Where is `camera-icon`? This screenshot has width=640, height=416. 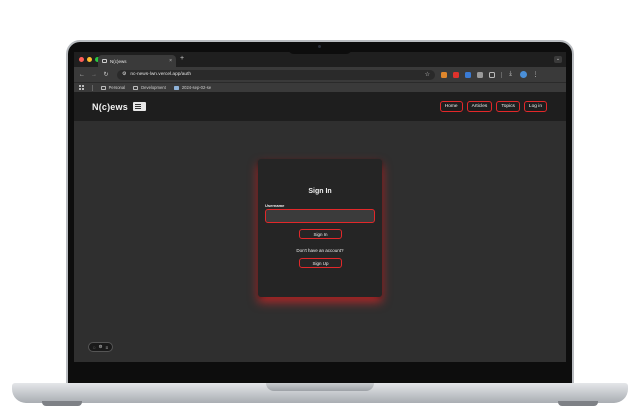
camera-icon is located at coordinates (319, 46).